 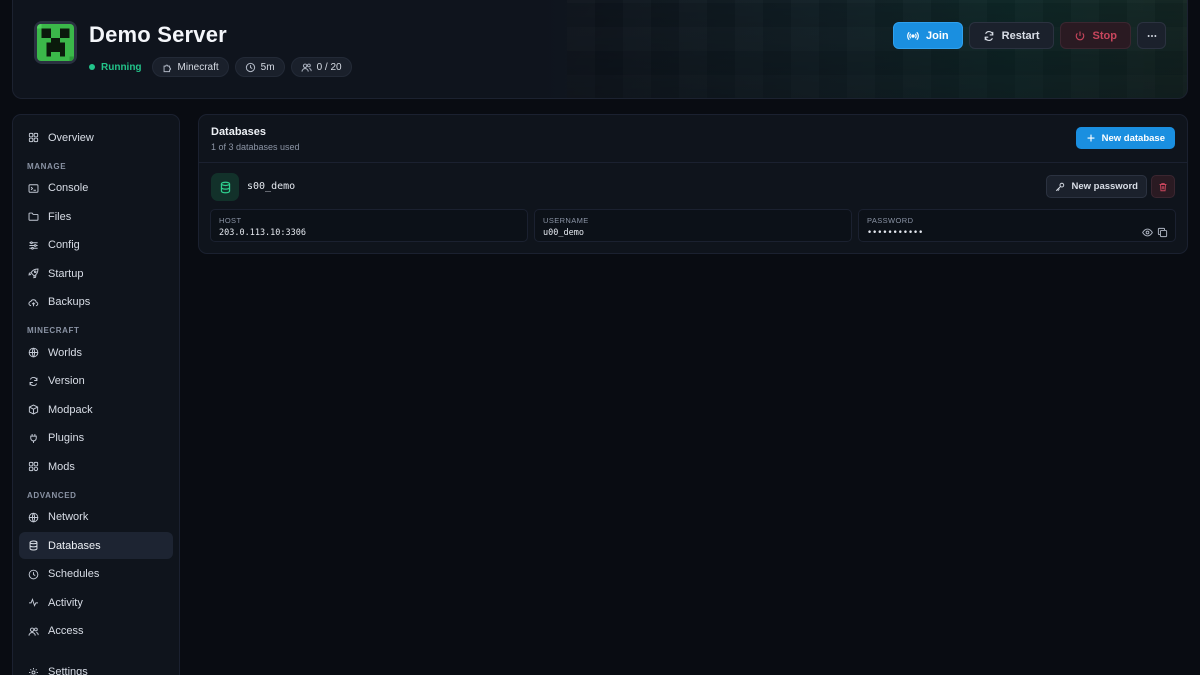 What do you see at coordinates (913, 35) in the screenshot?
I see `broadcast-icon` at bounding box center [913, 35].